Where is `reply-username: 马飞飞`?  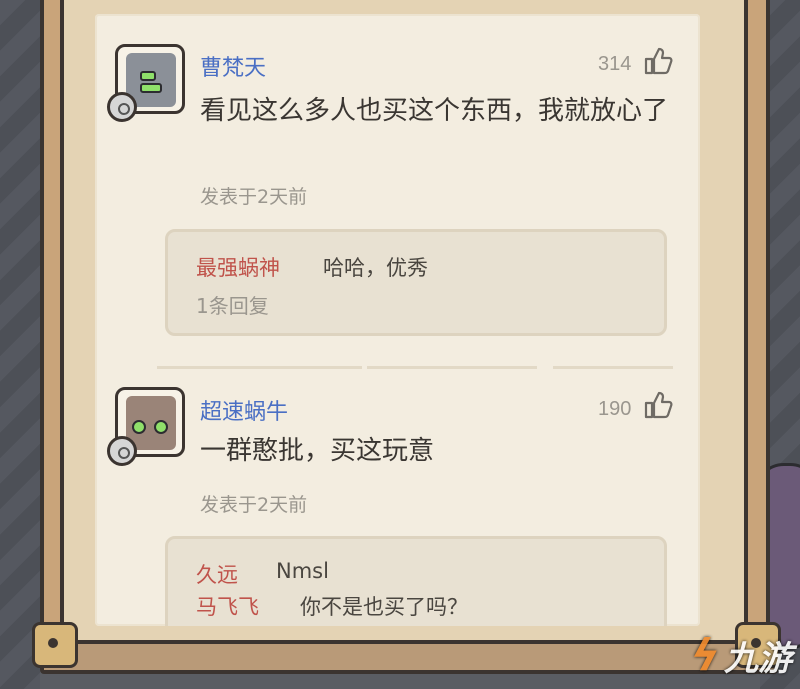
reply-username: 马飞飞 is located at coordinates (227, 606).